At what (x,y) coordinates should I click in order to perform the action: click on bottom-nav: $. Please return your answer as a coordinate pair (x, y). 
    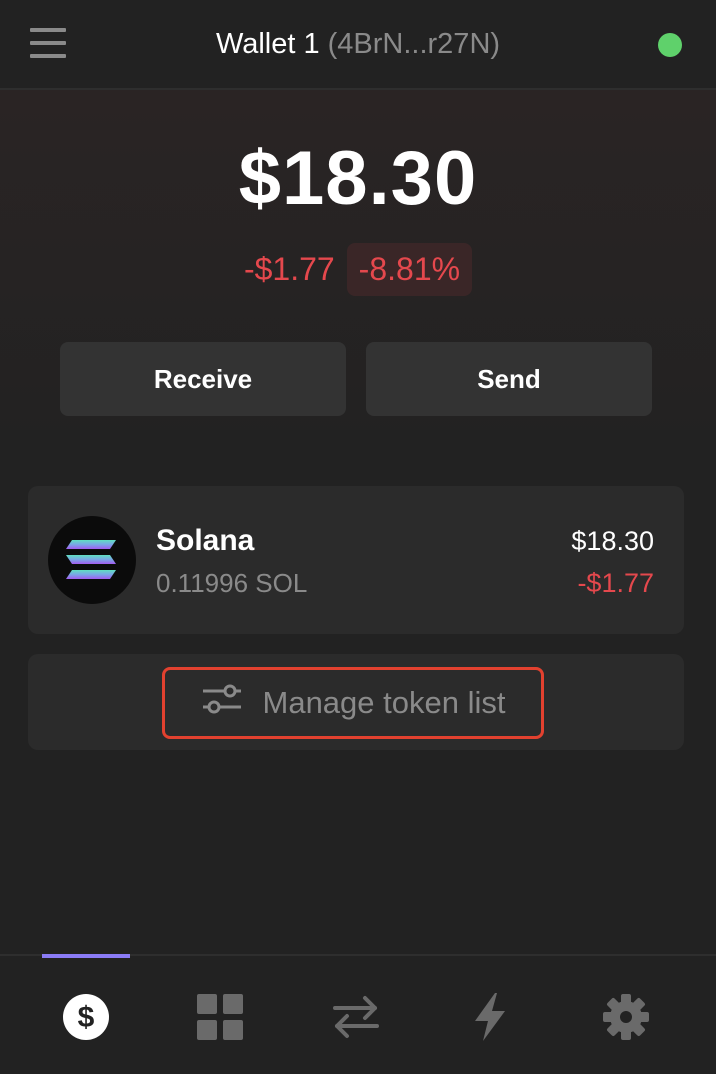
    Looking at the image, I should click on (358, 1014).